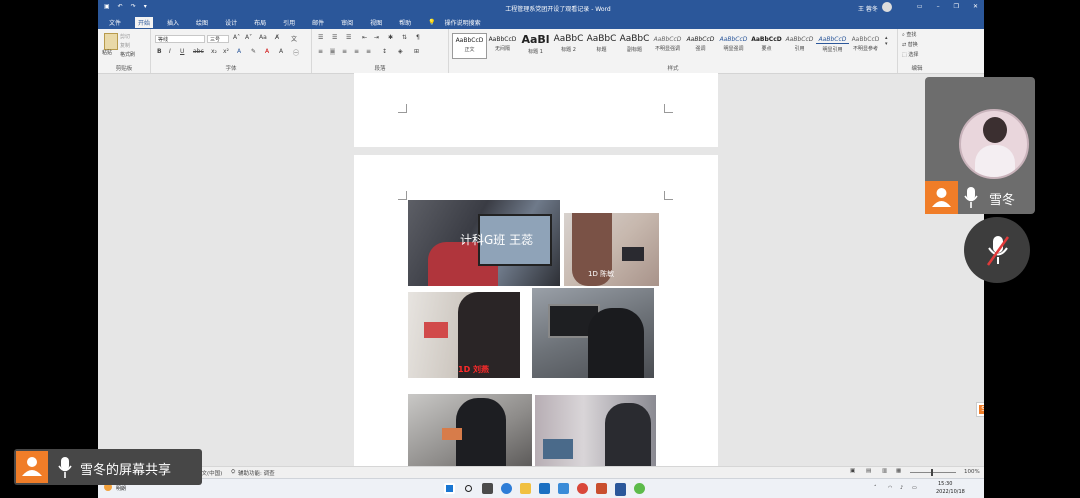 This screenshot has width=1080, height=498. What do you see at coordinates (563, 488) in the screenshot?
I see `mail-icon` at bounding box center [563, 488].